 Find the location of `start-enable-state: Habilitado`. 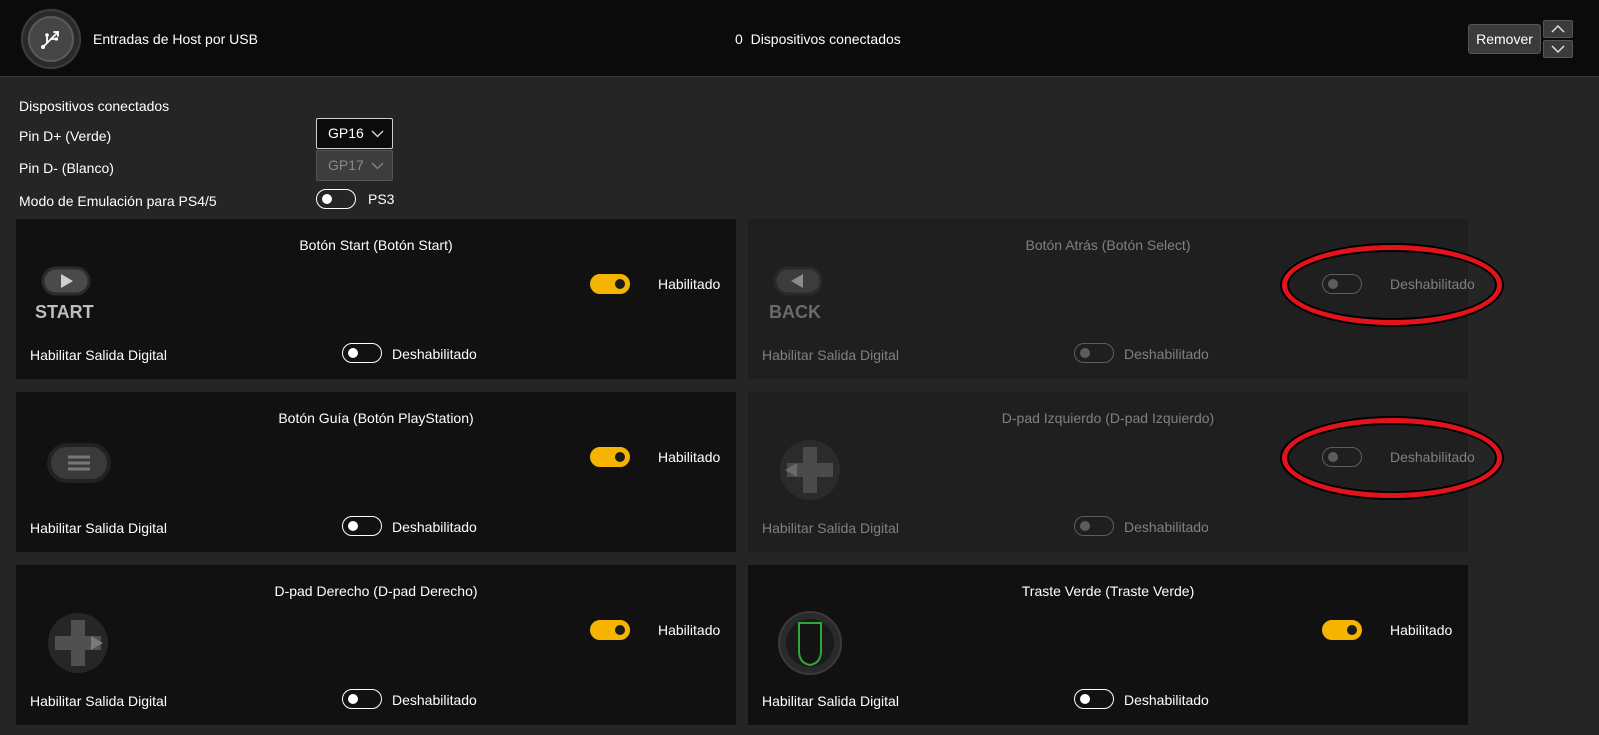

start-enable-state: Habilitado is located at coordinates (689, 284).